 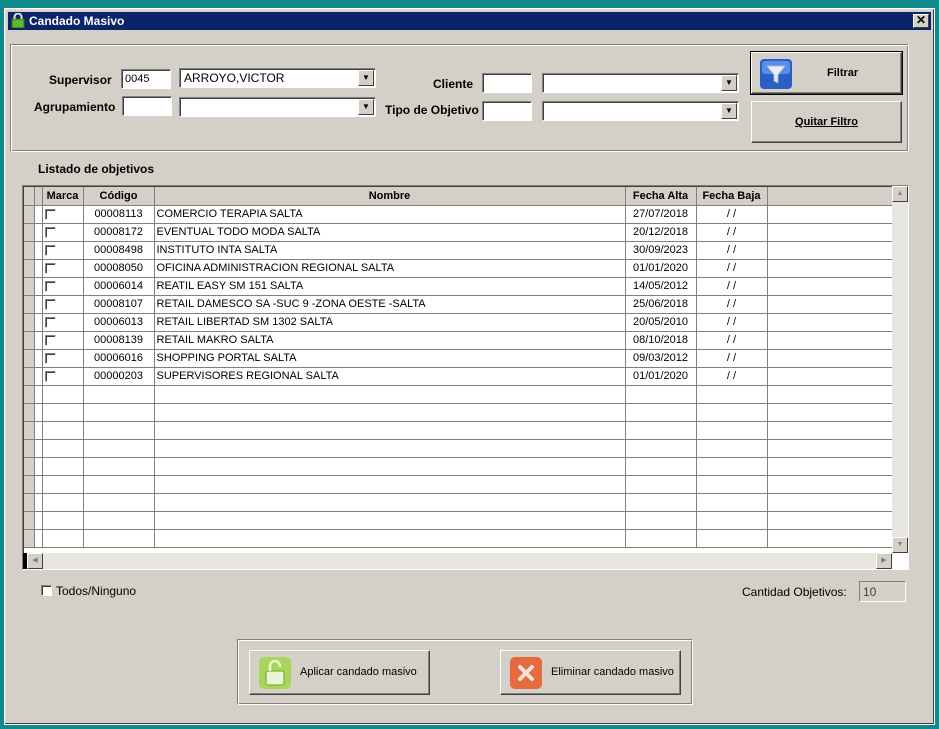 What do you see at coordinates (900, 369) in the screenshot?
I see `vertical-scrollbar: ▲ ▼` at bounding box center [900, 369].